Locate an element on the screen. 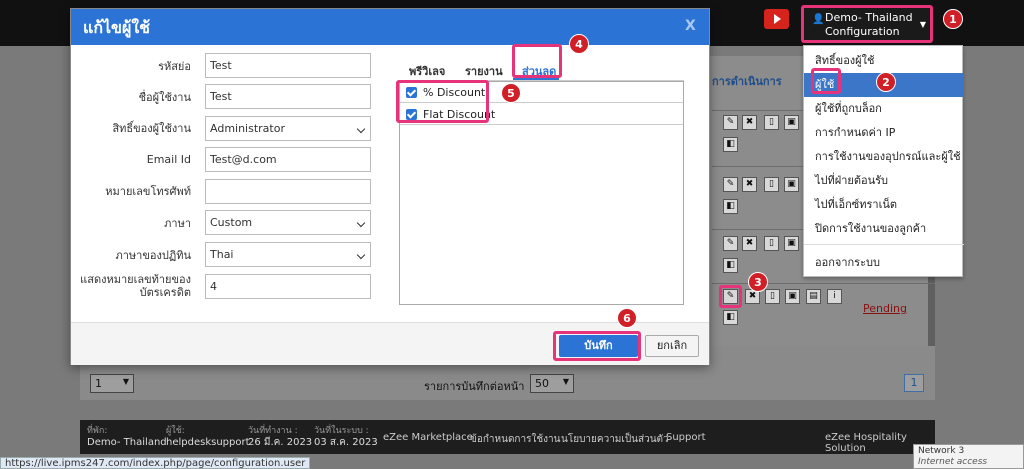 This screenshot has width=1024, height=469. info-icon: i is located at coordinates (834, 296).